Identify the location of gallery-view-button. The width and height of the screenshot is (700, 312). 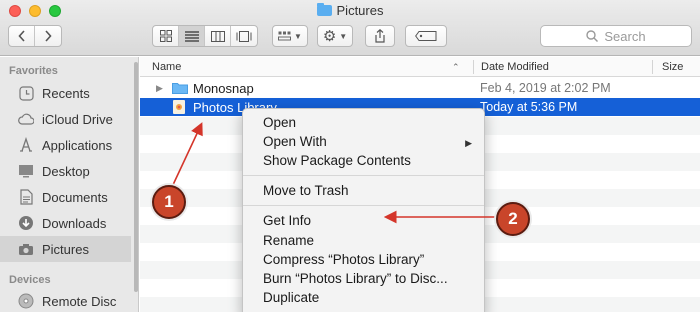
(244, 36).